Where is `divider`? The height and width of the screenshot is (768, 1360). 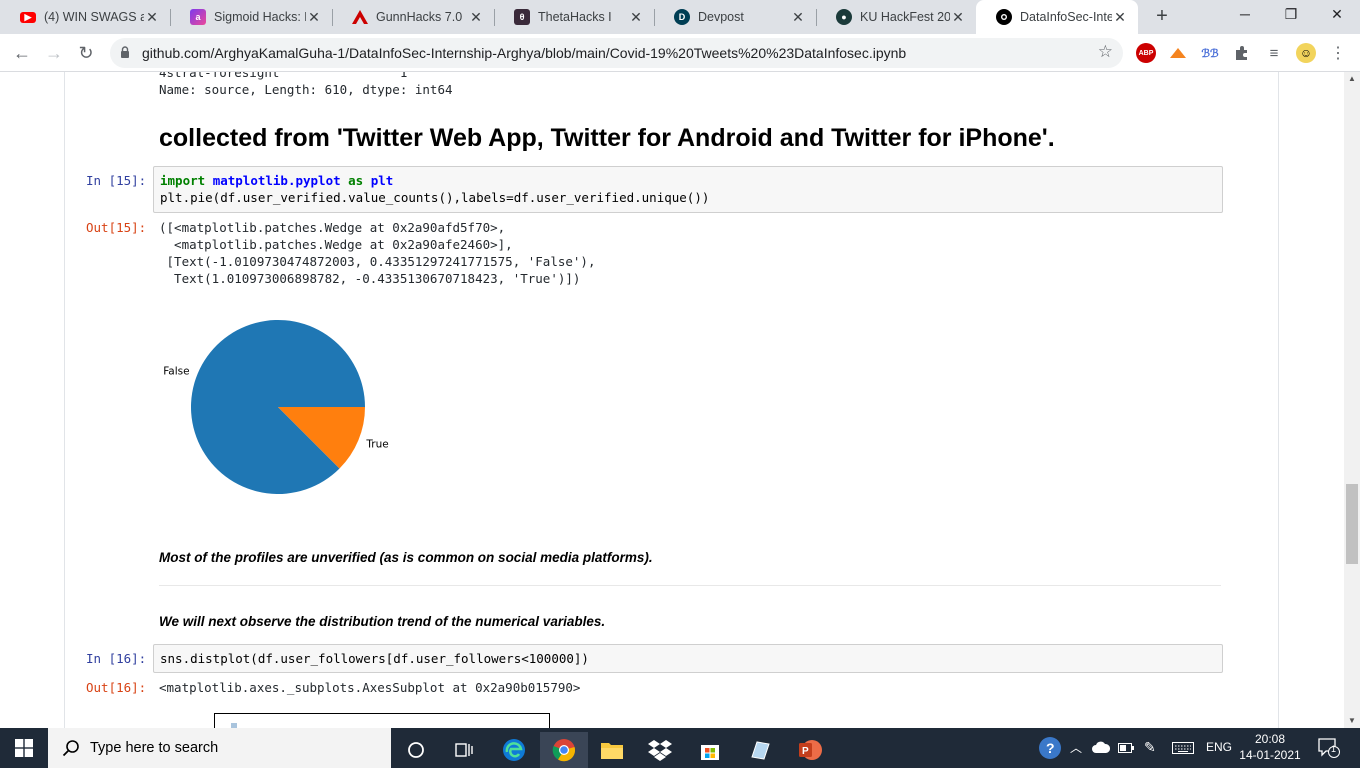
divider is located at coordinates (690, 585).